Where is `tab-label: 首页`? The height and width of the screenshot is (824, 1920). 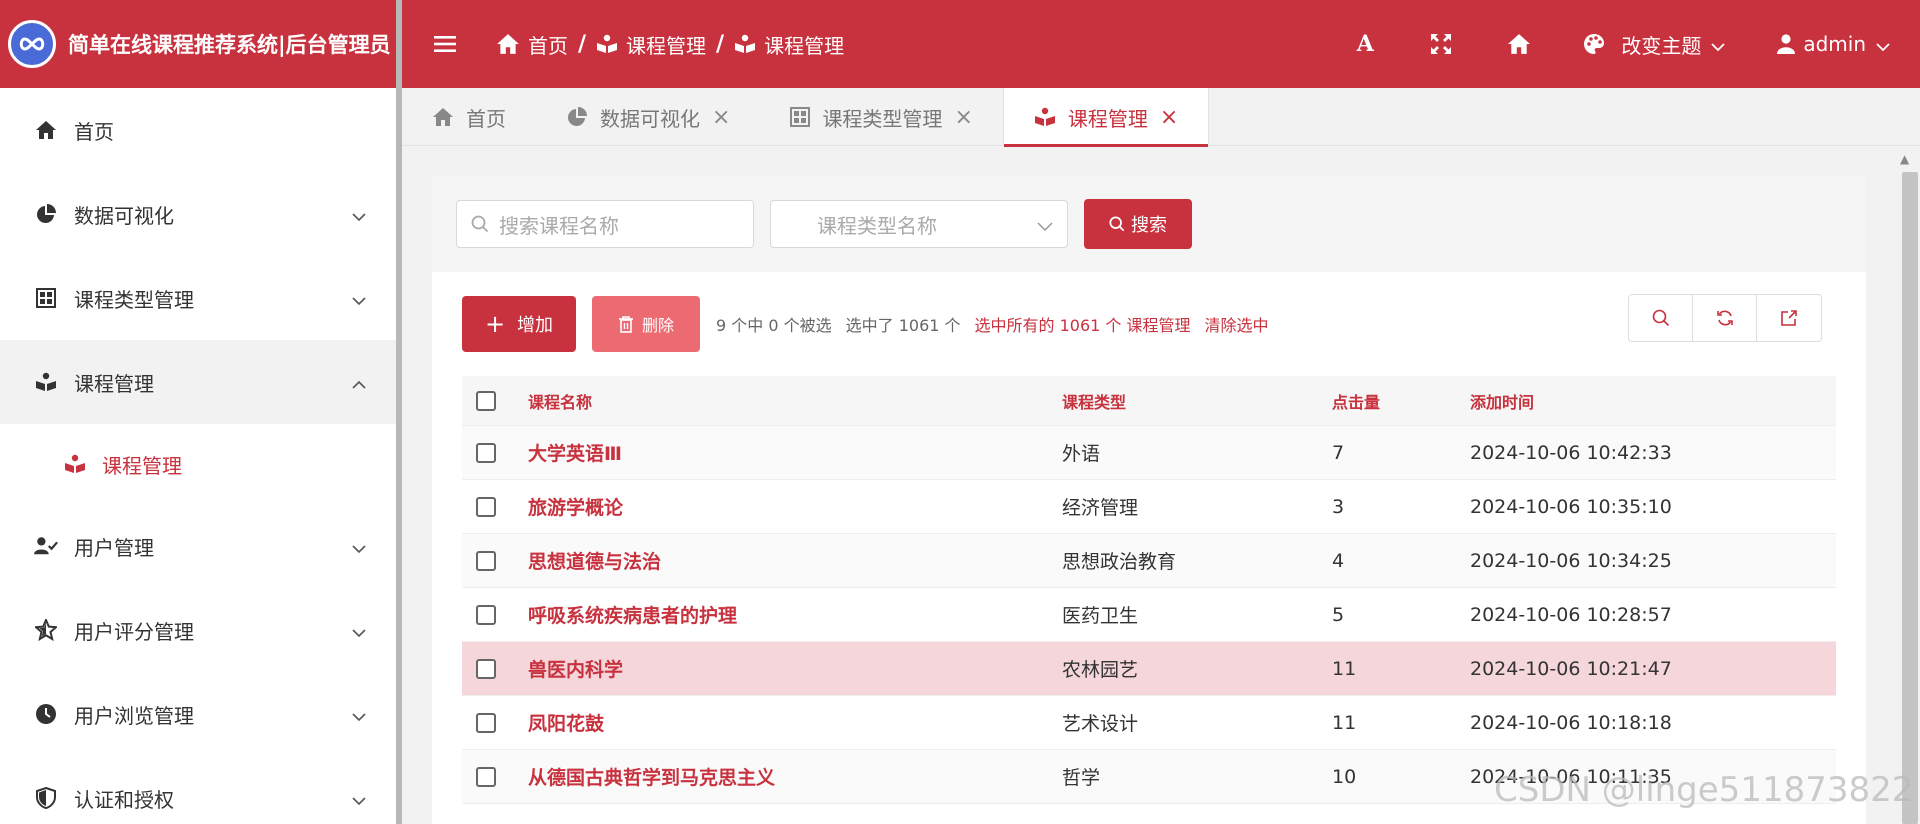
tab-label: 首页 is located at coordinates (486, 118).